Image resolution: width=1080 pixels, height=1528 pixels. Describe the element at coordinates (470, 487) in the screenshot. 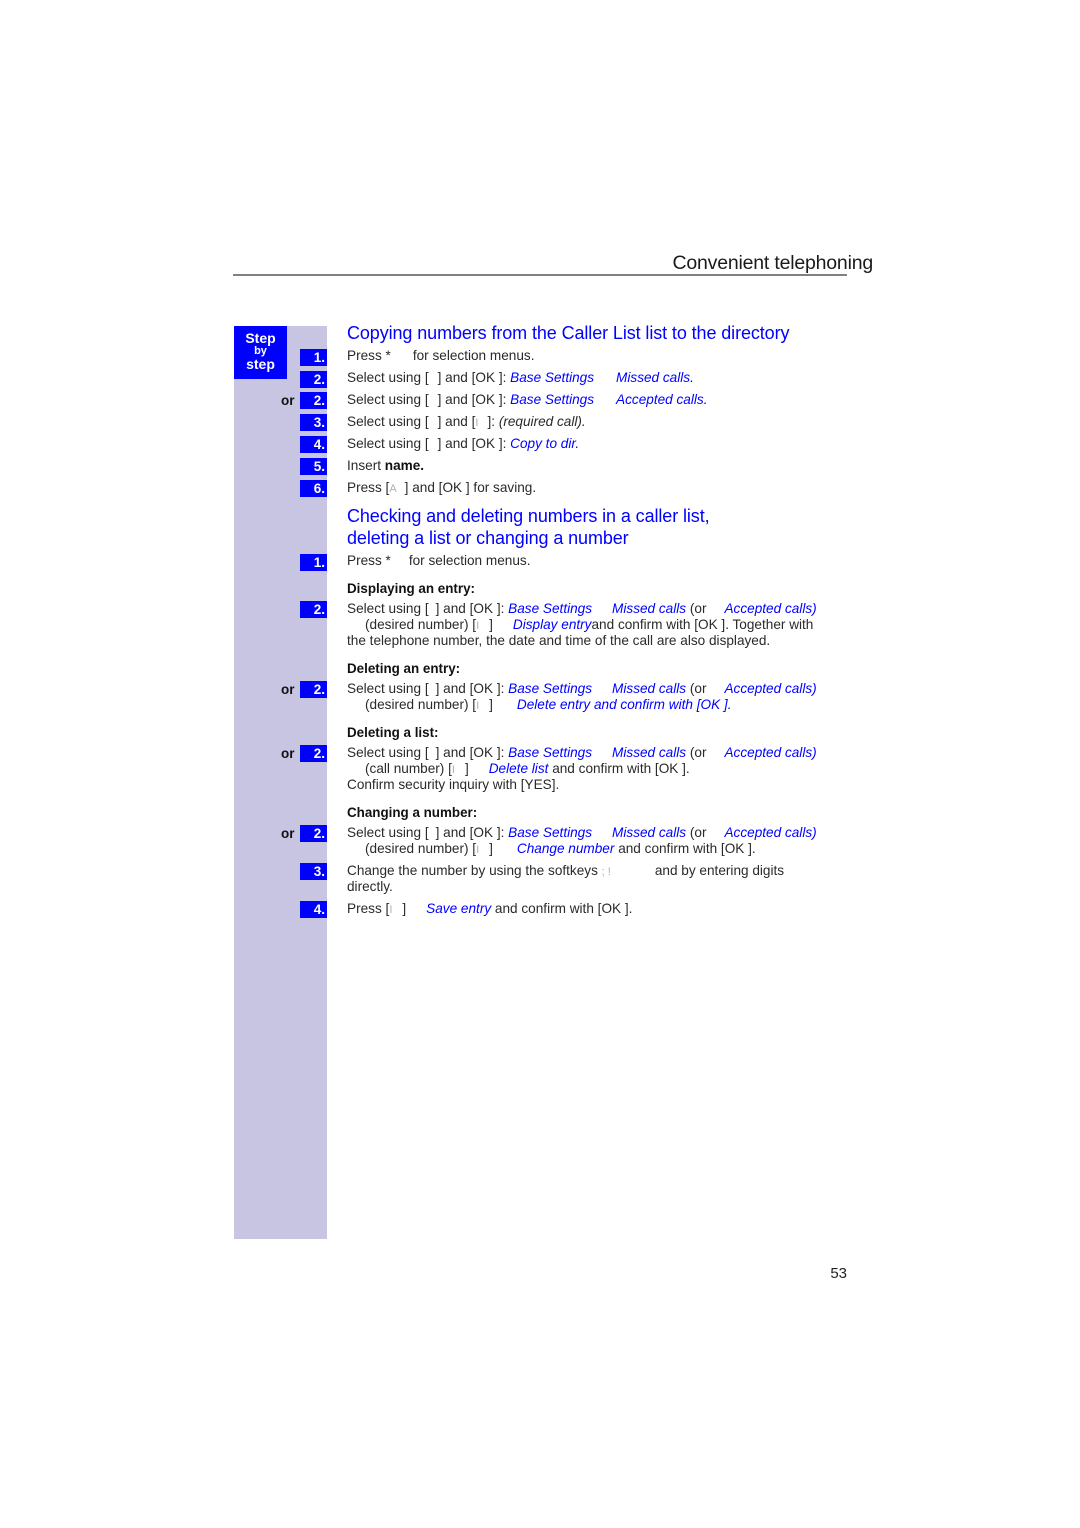

I see `text: ] and [OK ] for saving.` at that location.